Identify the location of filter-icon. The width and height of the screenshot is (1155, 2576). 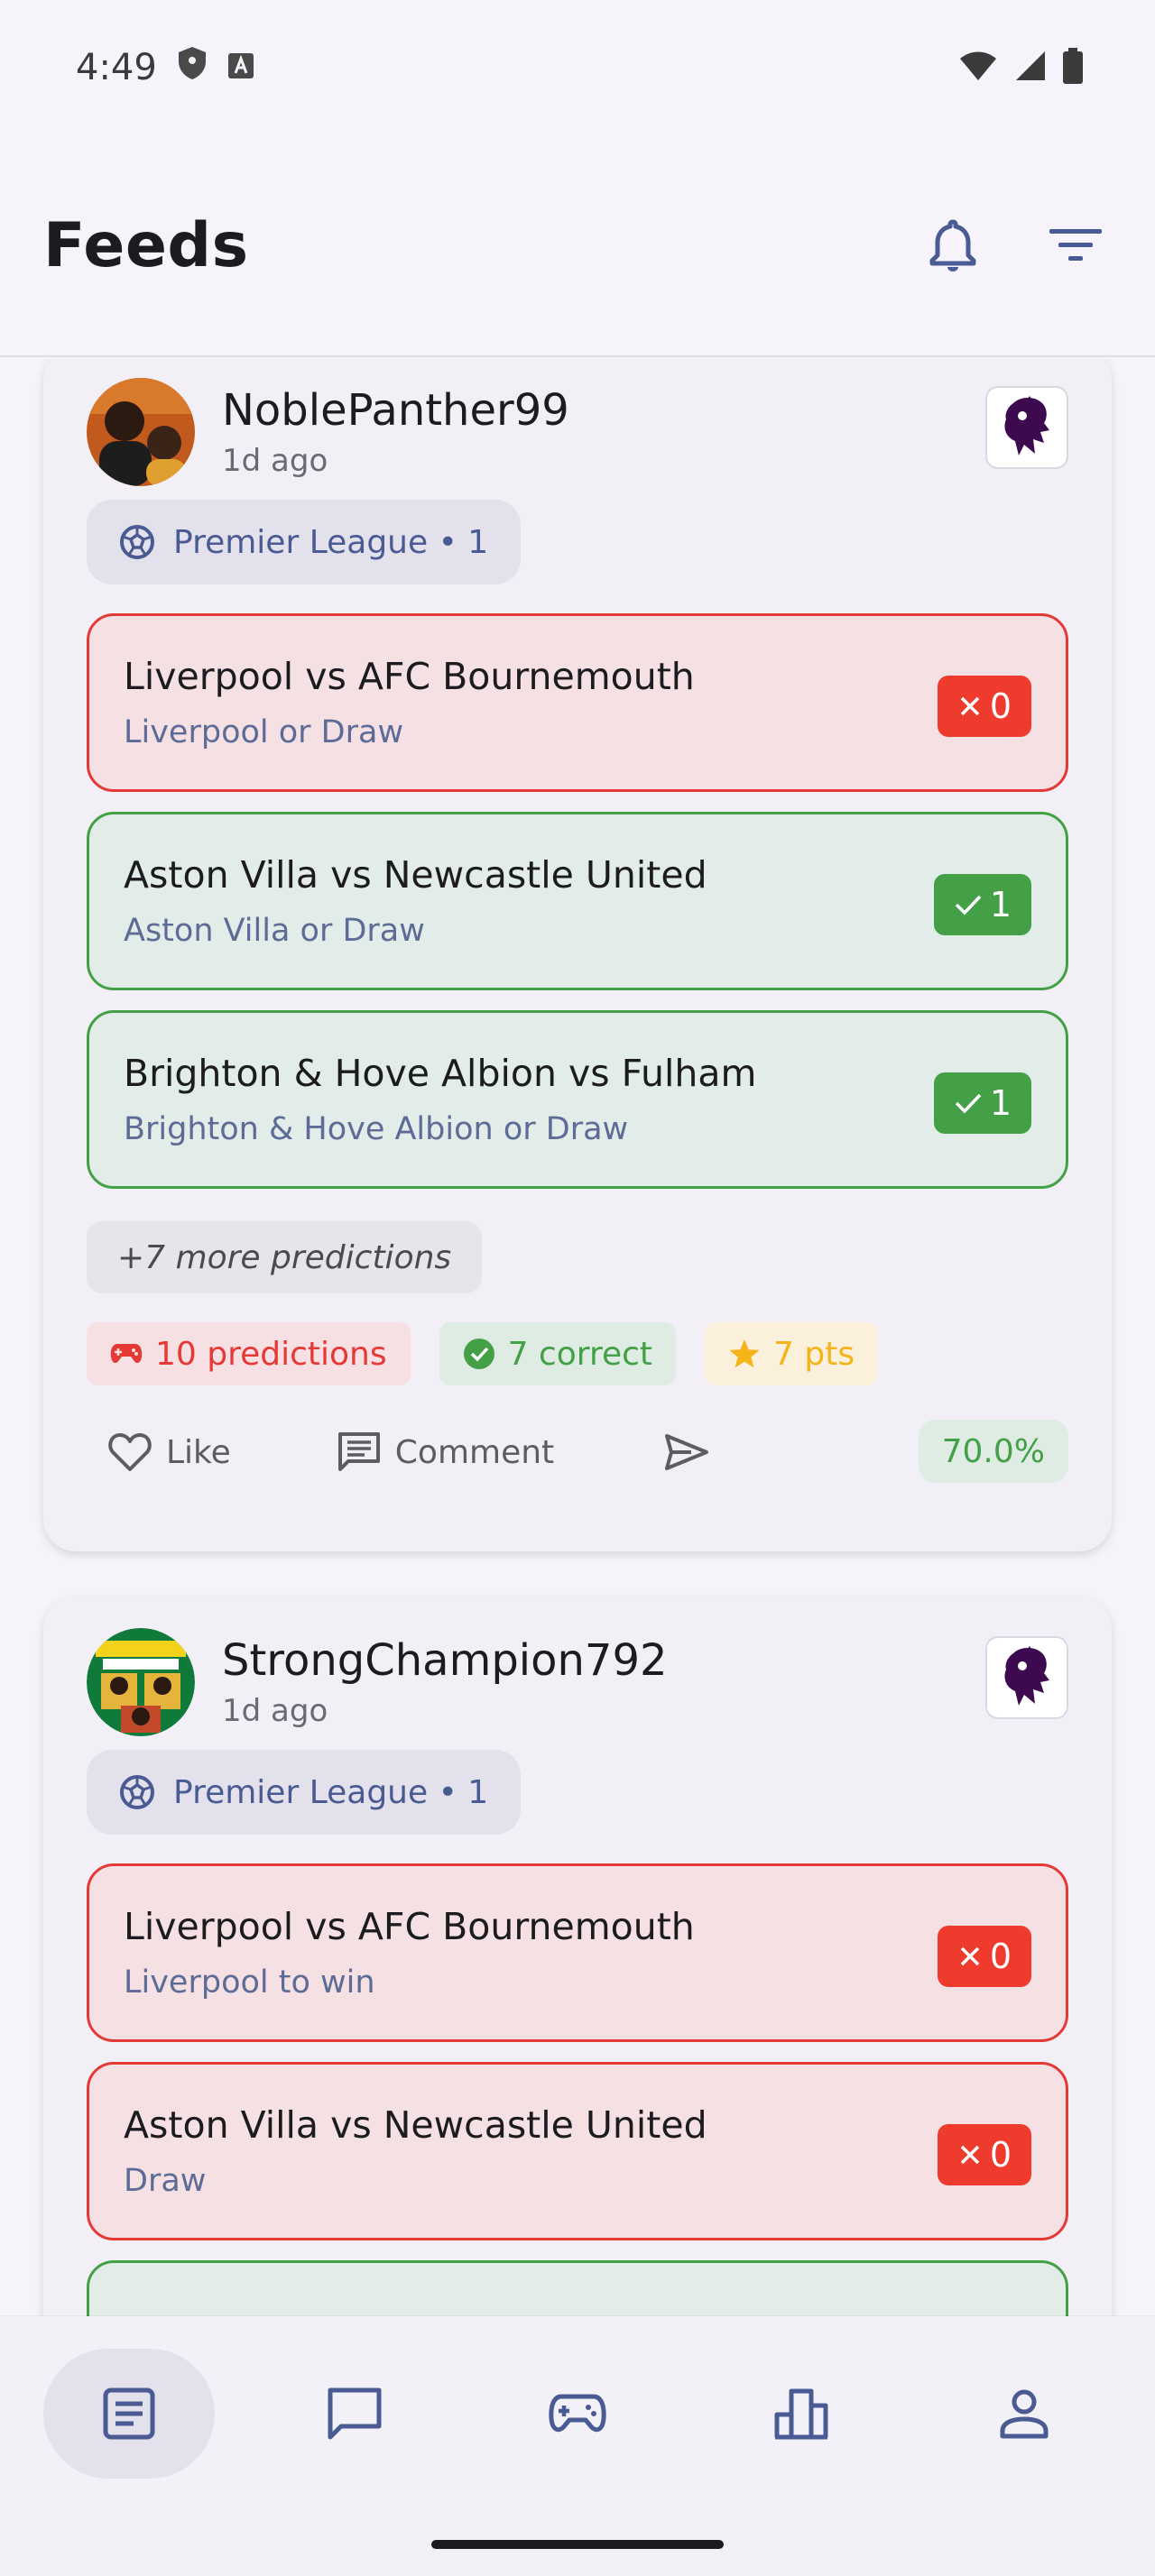
(1075, 245).